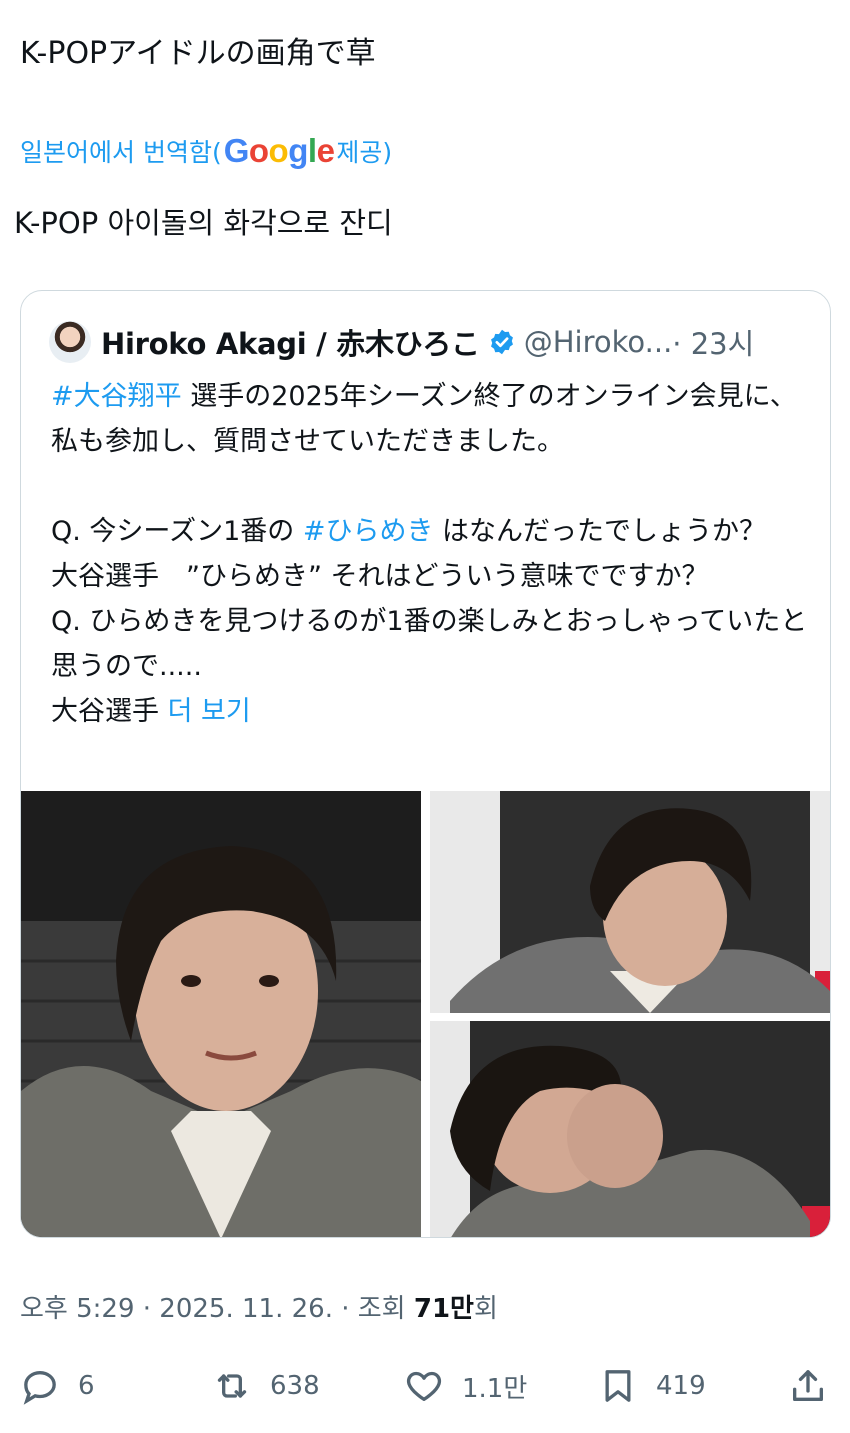 The width and height of the screenshot is (850, 1433). I want to click on hashtag-link: #大谷翔平, so click(116, 396).